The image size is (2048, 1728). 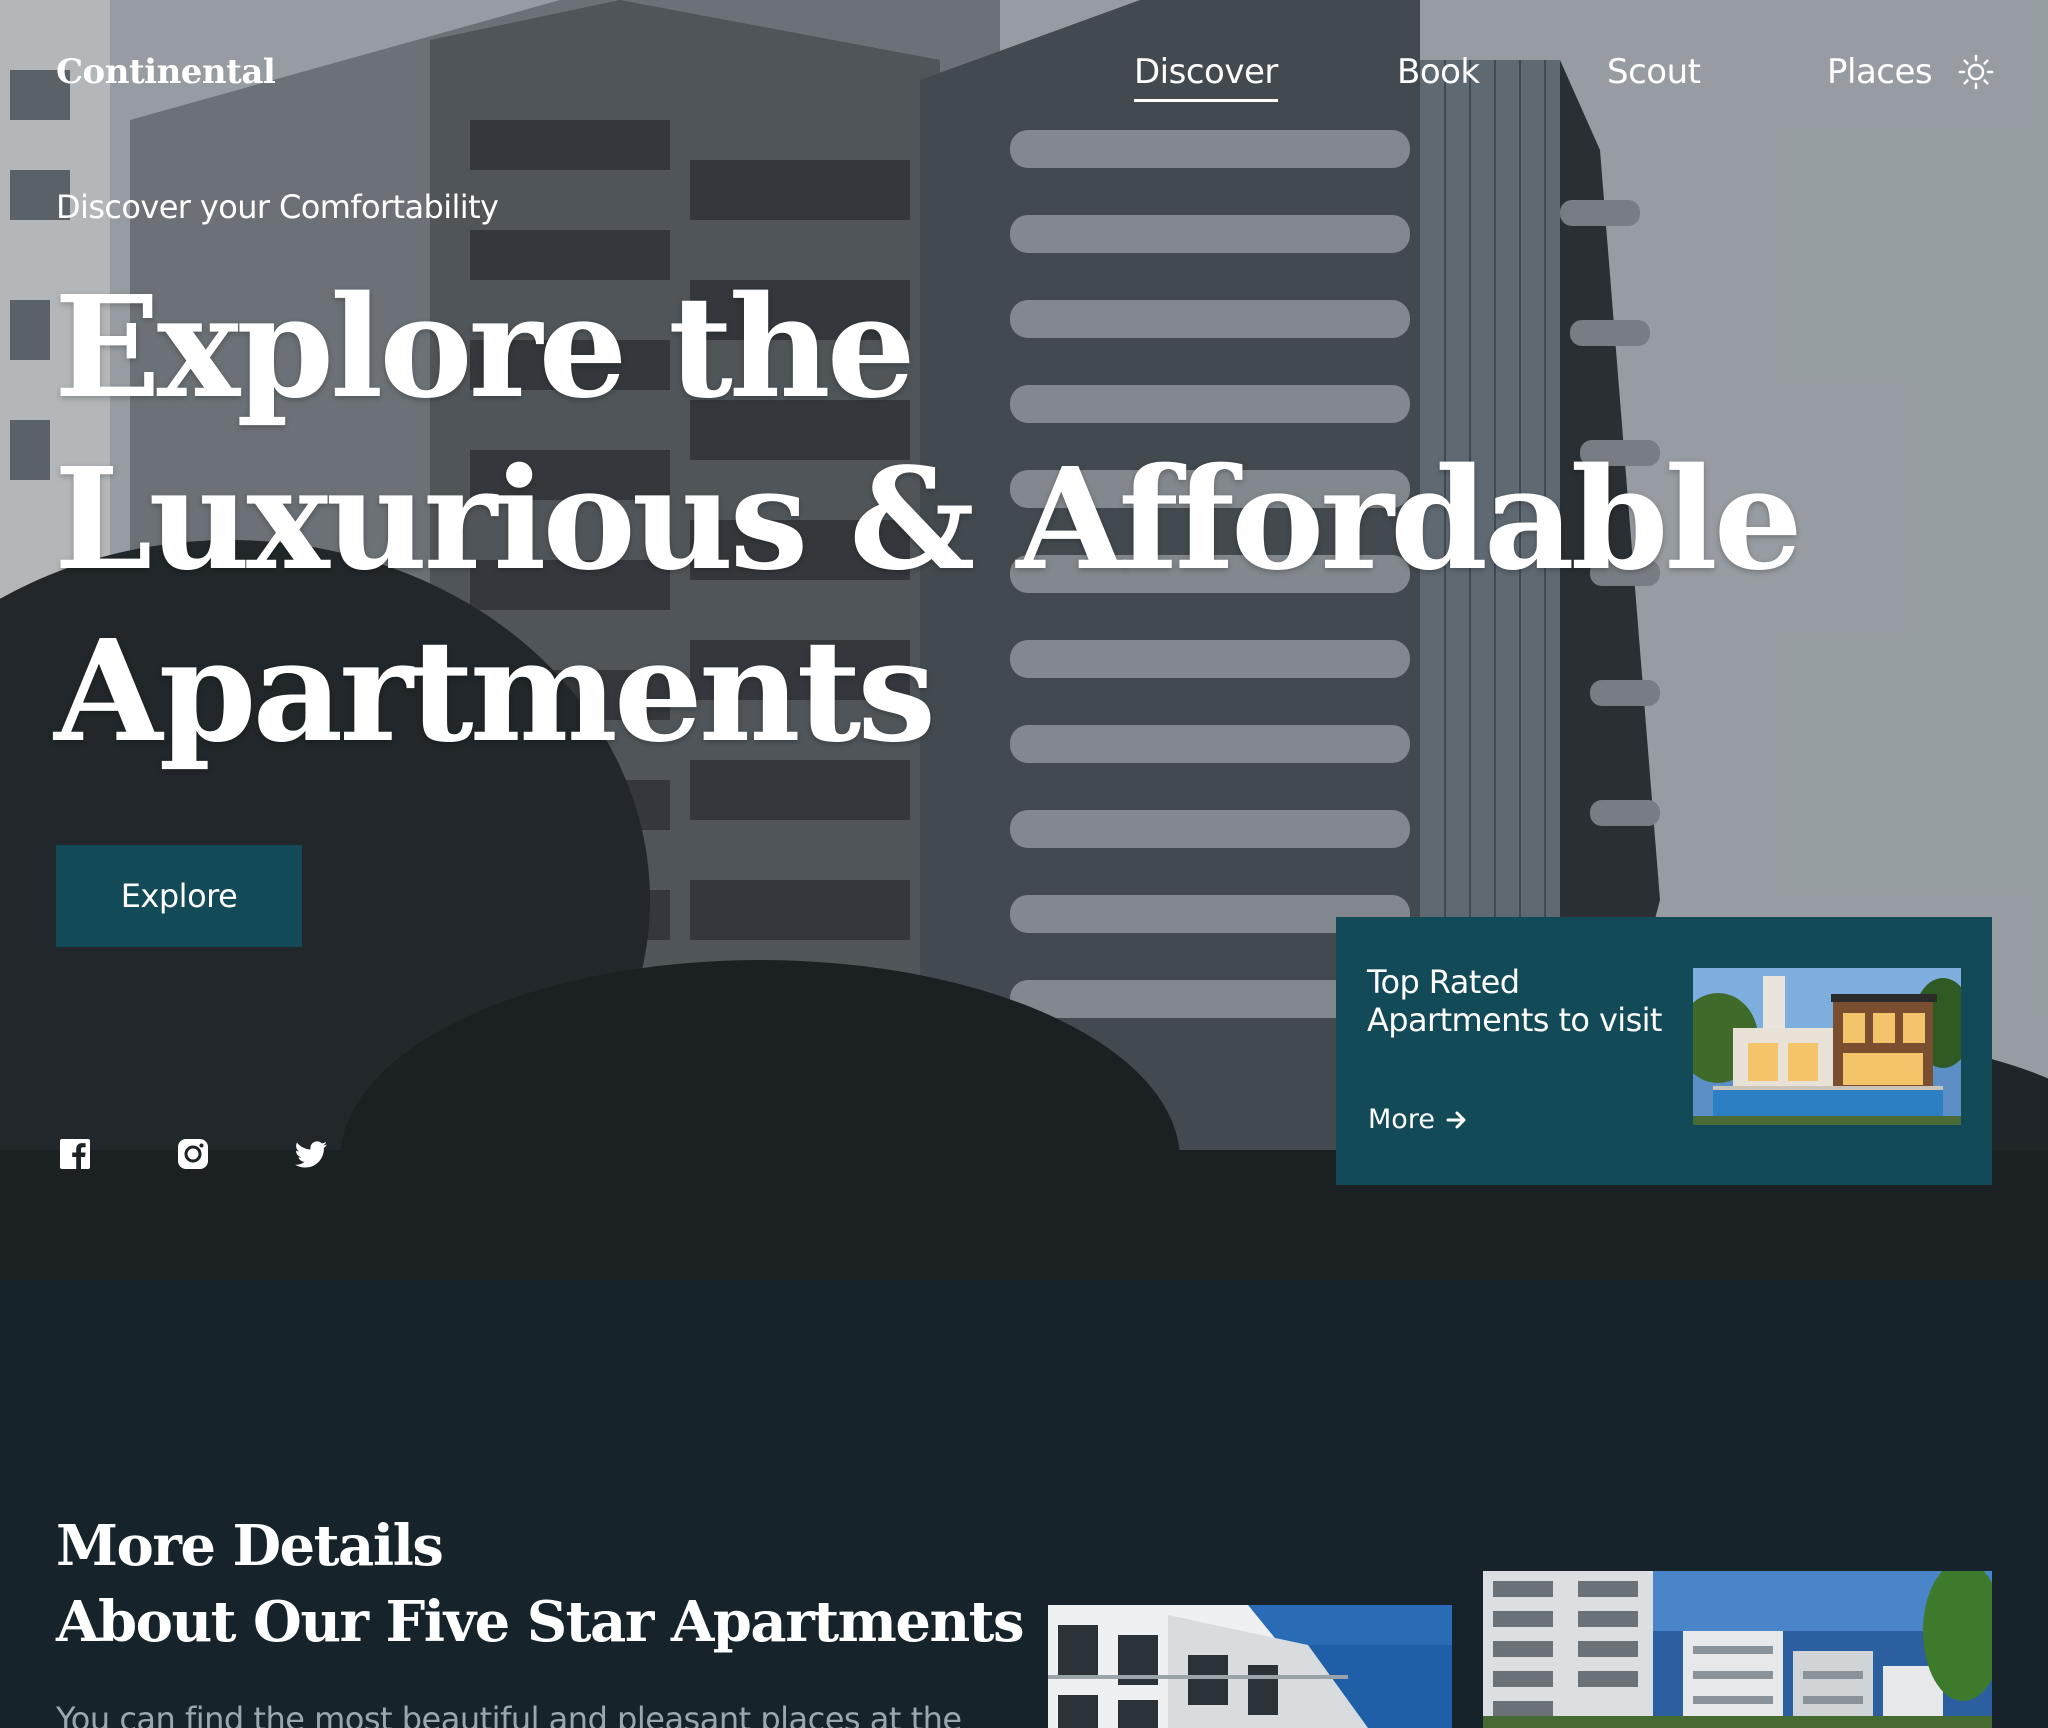 What do you see at coordinates (1880, 72) in the screenshot?
I see `nav-item-places: Places` at bounding box center [1880, 72].